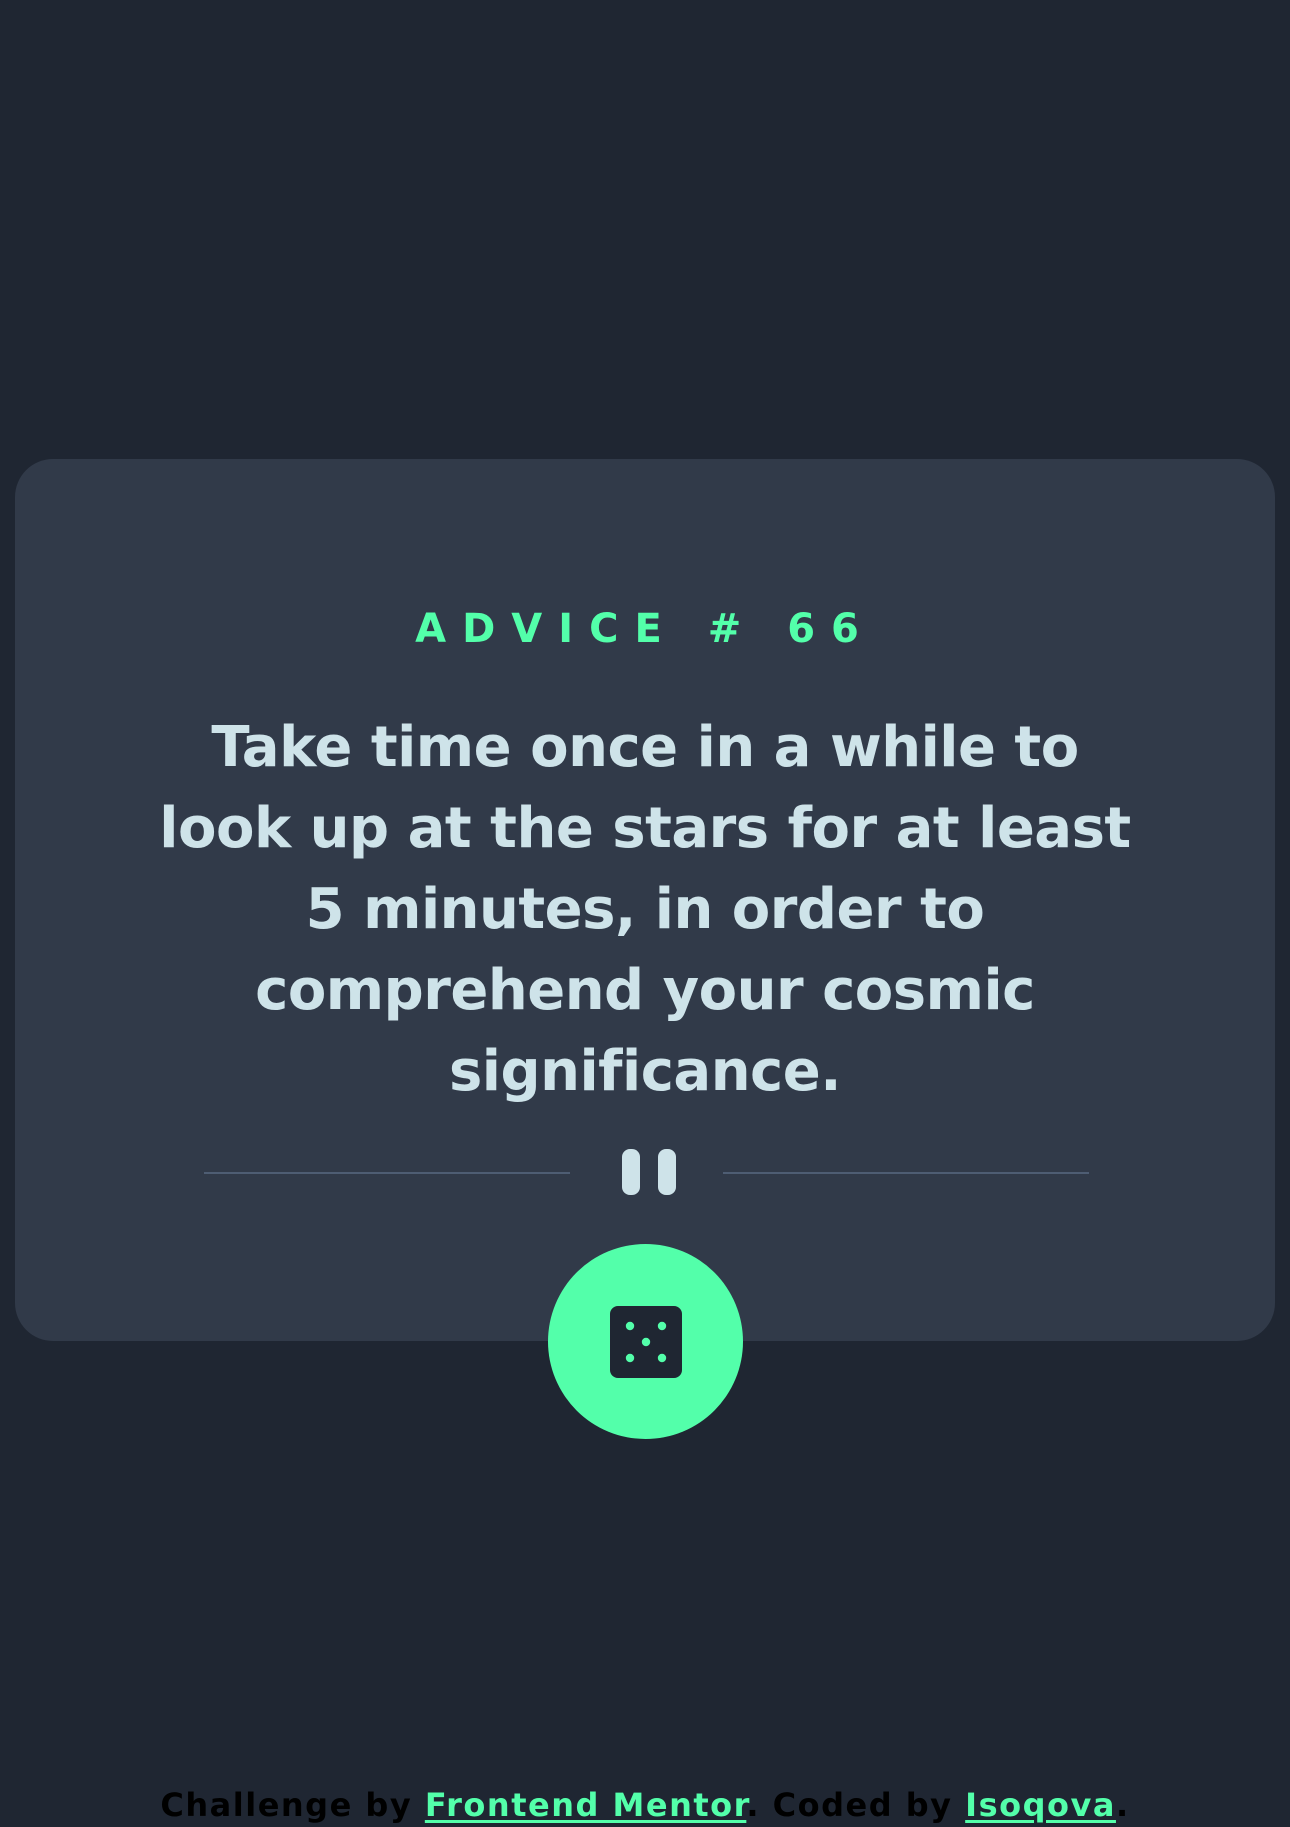  I want to click on pause-bar-right, so click(667, 1172).